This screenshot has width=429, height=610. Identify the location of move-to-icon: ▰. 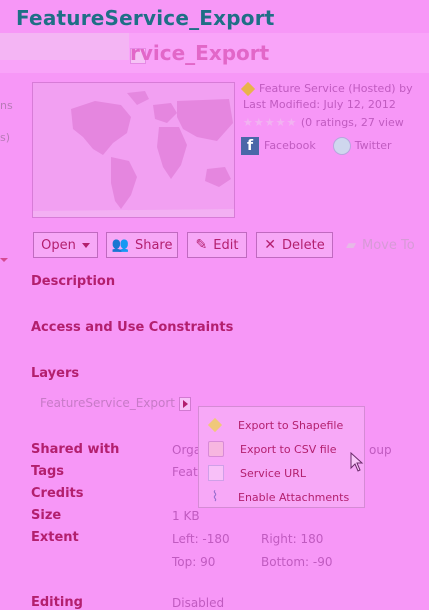
(351, 245).